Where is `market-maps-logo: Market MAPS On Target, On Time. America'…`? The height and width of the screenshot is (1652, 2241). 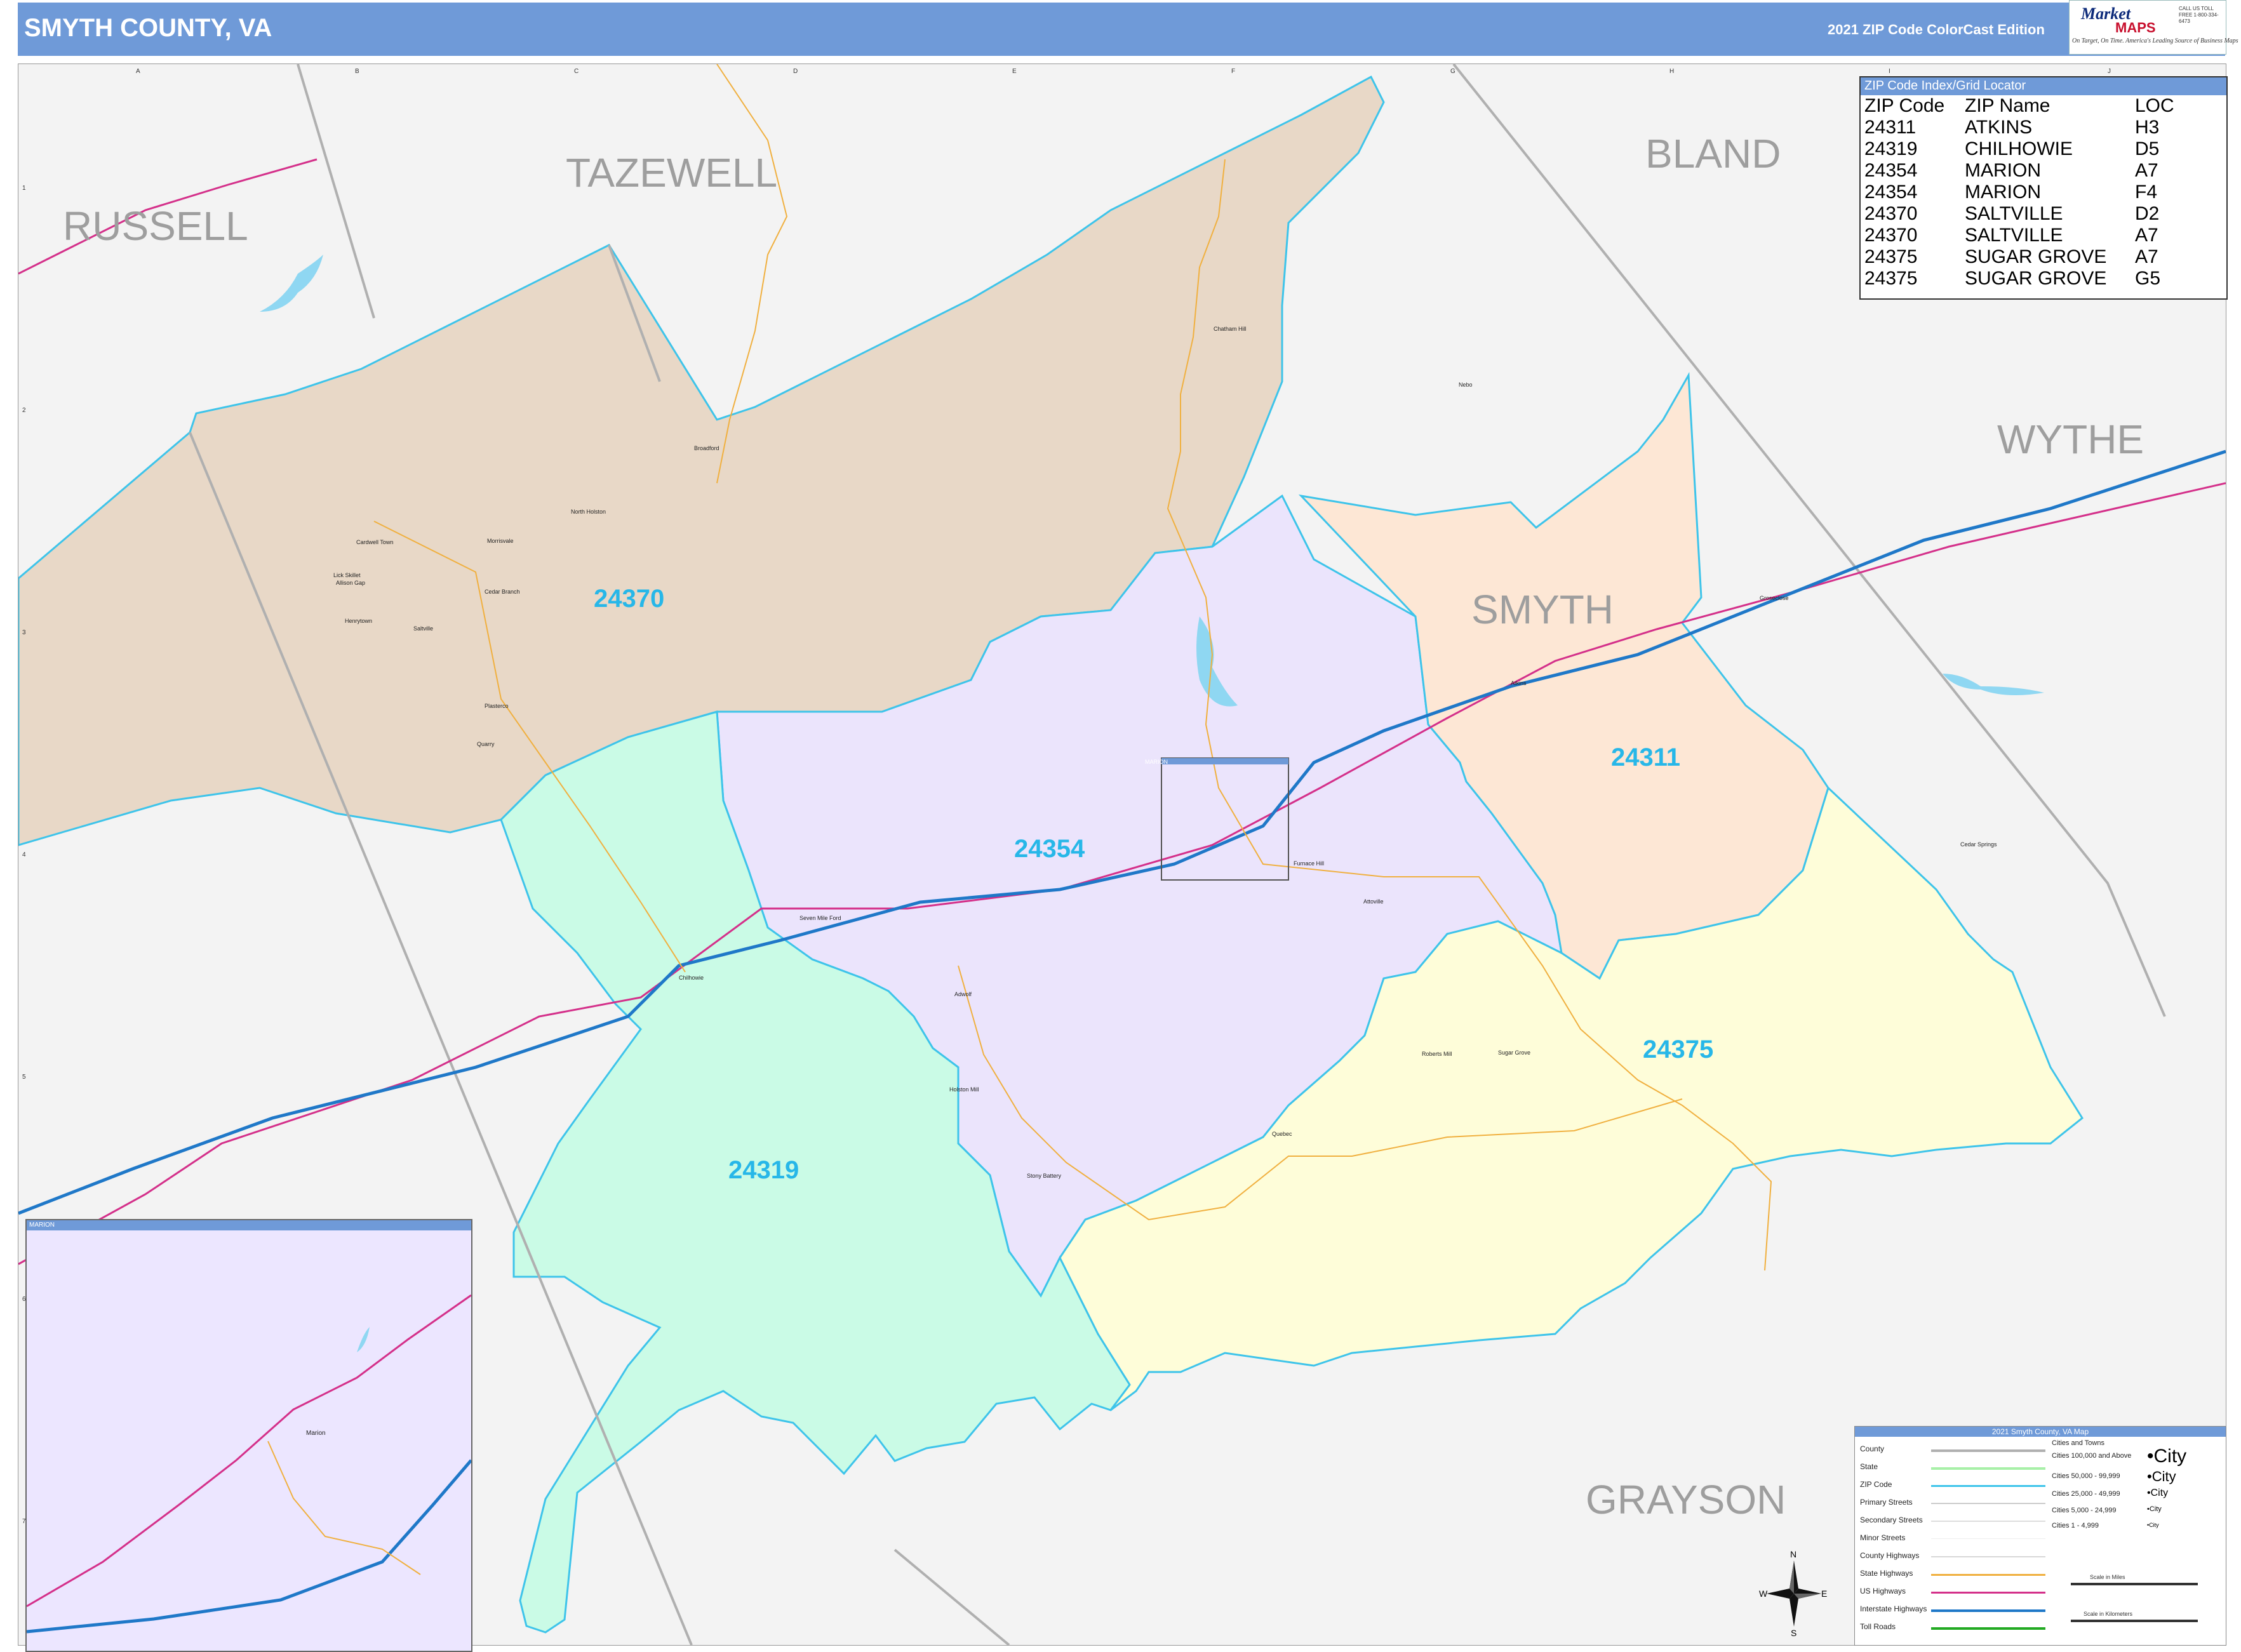
market-maps-logo: Market MAPS On Target, On Time. America'… is located at coordinates (2153, 27).